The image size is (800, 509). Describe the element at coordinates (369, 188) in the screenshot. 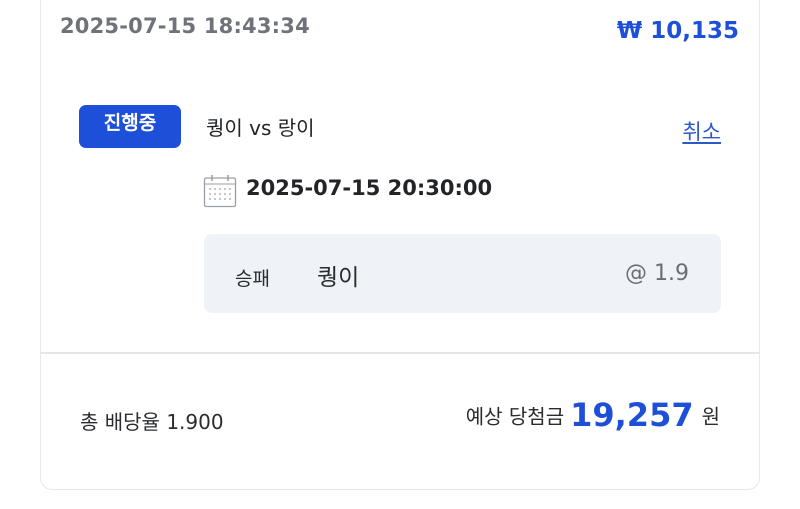

I see `match-time: 2025-07-15 20:30:00` at that location.